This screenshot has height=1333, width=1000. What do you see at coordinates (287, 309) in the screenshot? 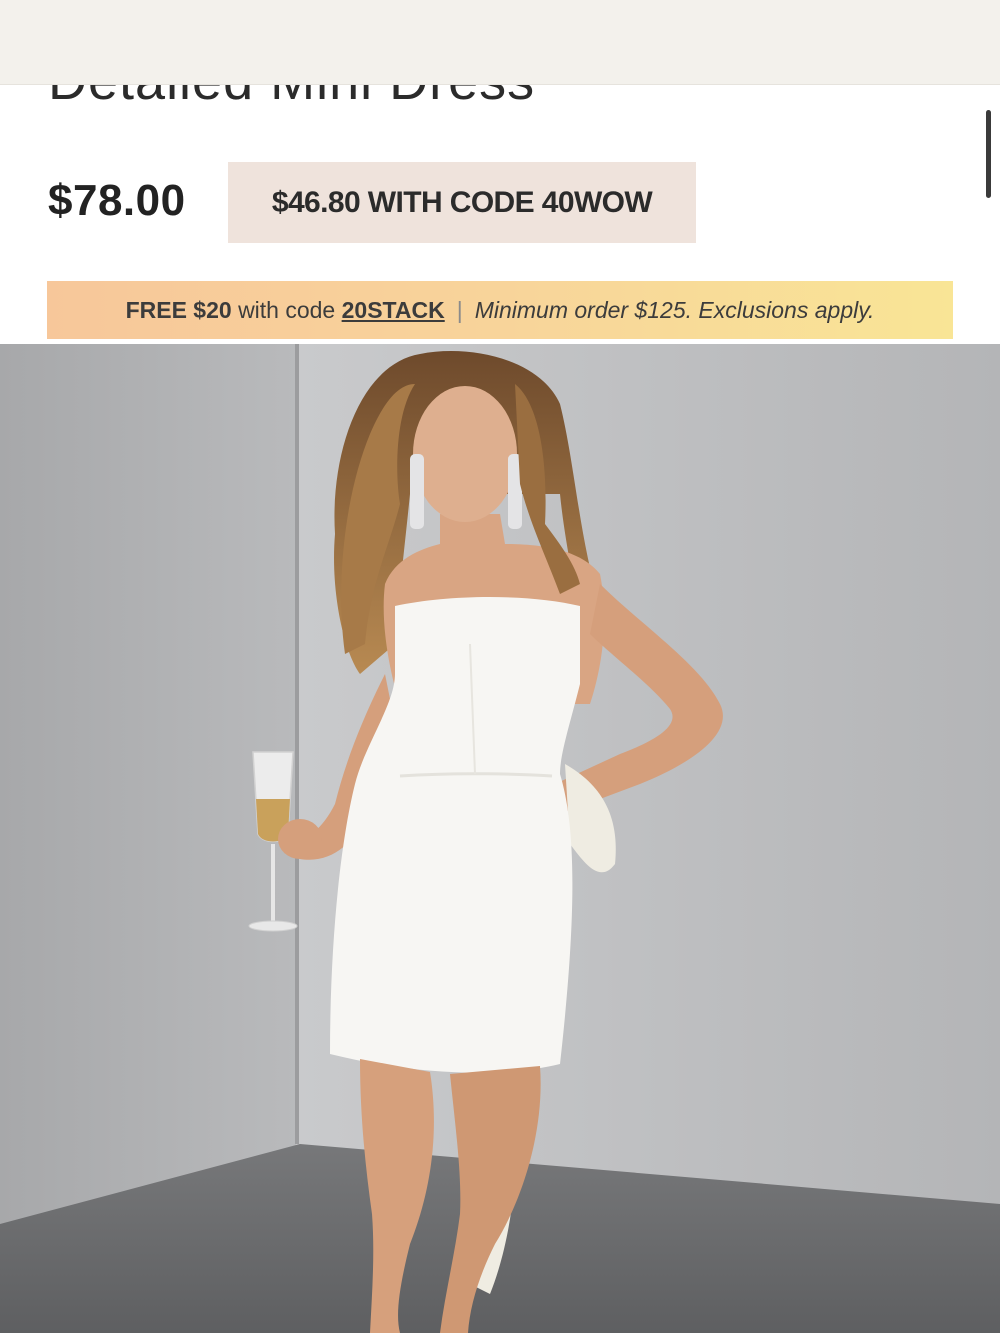
I see `banner-with-code: with code` at bounding box center [287, 309].